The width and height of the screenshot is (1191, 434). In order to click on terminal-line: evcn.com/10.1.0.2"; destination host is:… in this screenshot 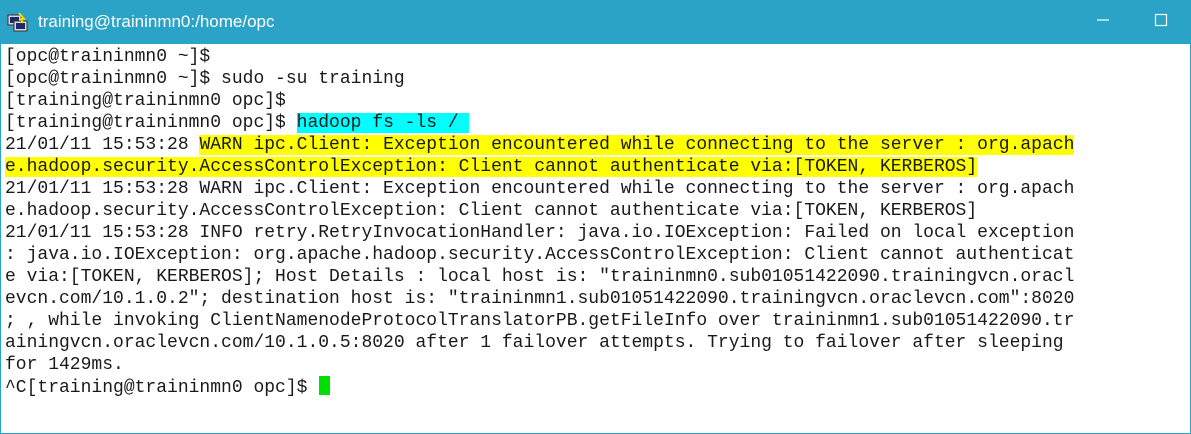, I will do `click(540, 299)`.